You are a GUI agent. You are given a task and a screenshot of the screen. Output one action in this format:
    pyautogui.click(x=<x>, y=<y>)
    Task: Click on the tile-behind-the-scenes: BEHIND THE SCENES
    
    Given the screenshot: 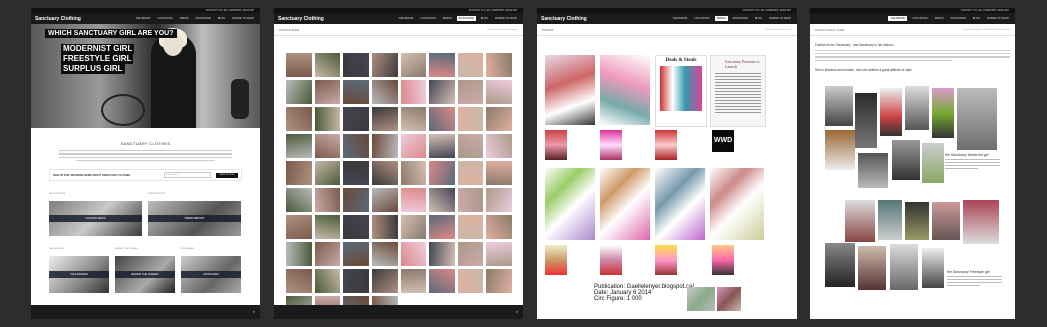 What is the action you would take?
    pyautogui.click(x=145, y=274)
    